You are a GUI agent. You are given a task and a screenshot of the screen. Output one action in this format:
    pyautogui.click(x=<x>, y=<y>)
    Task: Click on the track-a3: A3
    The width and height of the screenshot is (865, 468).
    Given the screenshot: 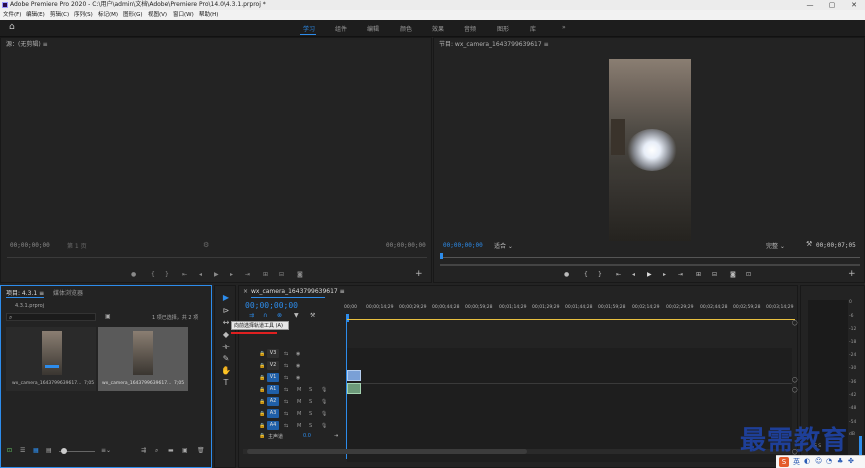 What is the action you would take?
    pyautogui.click(x=273, y=413)
    